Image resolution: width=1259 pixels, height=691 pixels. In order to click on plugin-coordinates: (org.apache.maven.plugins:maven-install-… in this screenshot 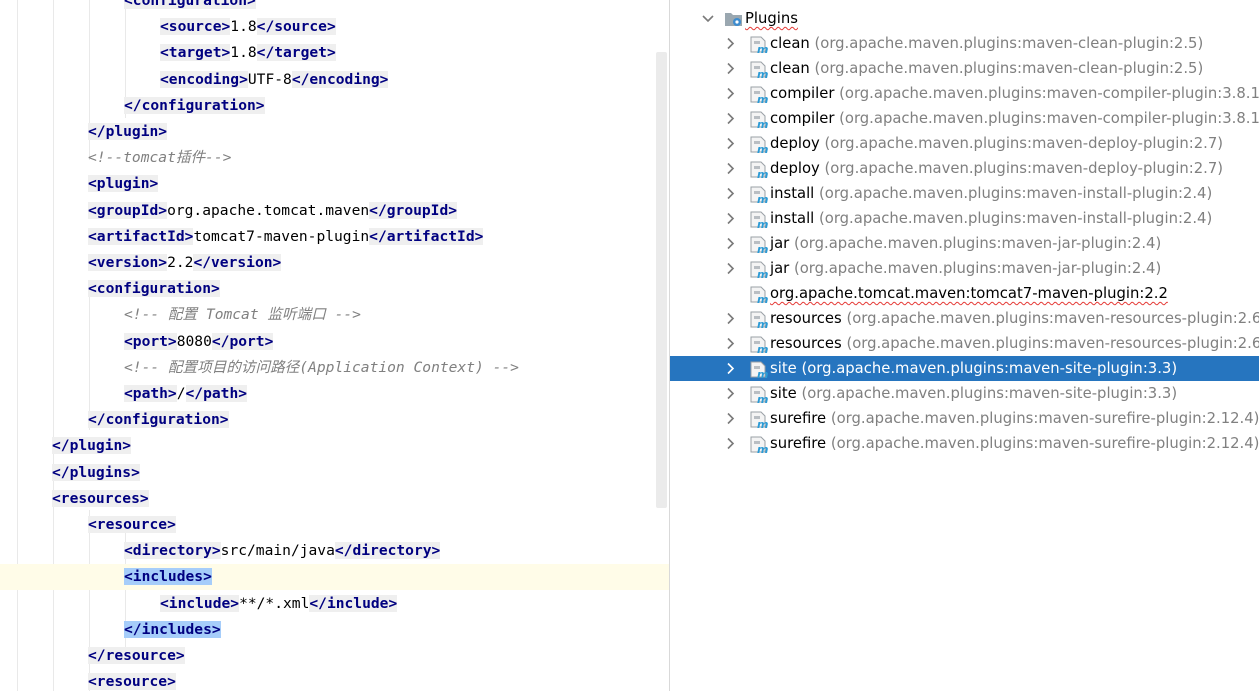, I will do `click(1016, 193)`.